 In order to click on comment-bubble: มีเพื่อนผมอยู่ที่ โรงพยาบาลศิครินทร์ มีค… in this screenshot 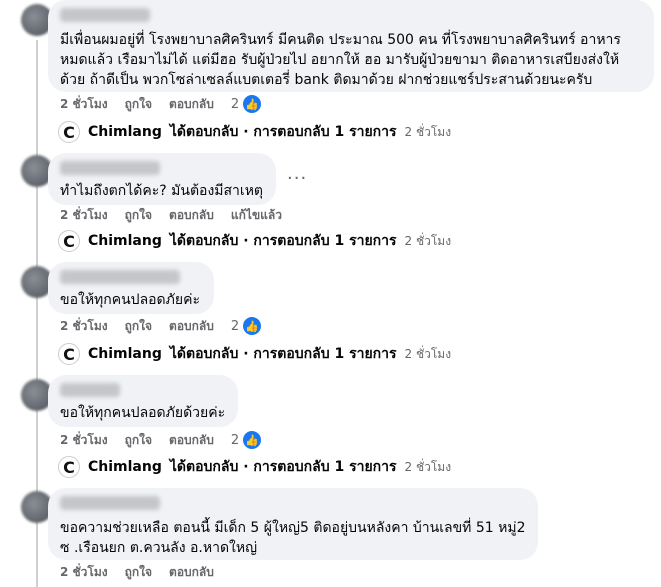, I will do `click(351, 46)`.